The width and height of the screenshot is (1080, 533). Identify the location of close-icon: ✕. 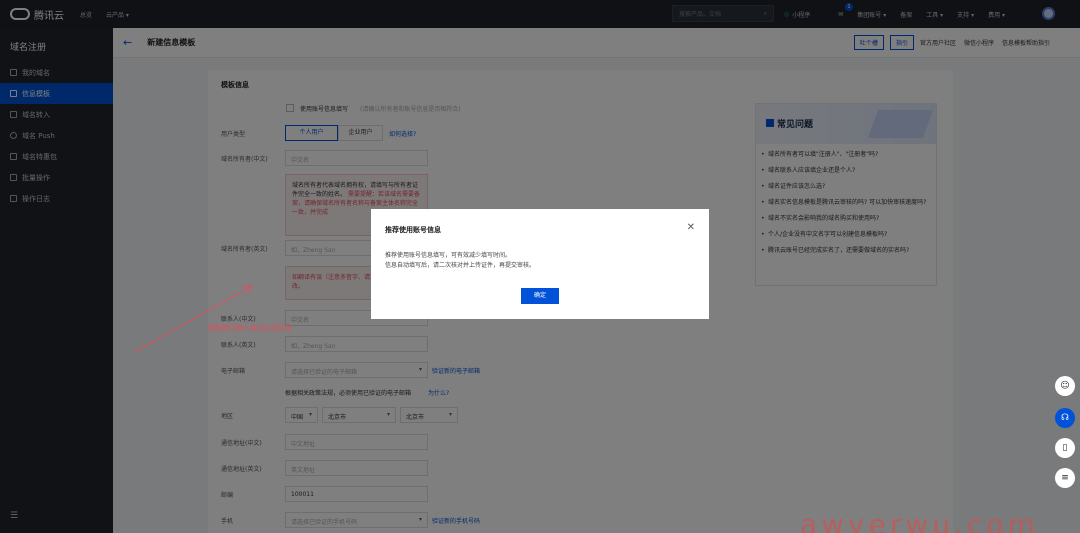
(691, 227).